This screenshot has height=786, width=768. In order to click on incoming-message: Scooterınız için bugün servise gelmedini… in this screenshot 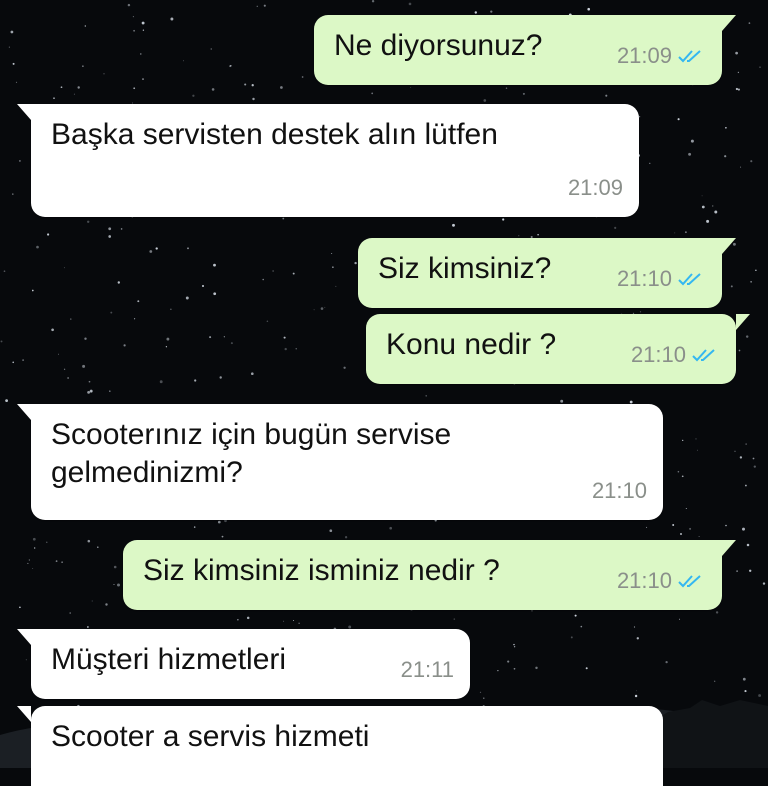, I will do `click(340, 462)`.